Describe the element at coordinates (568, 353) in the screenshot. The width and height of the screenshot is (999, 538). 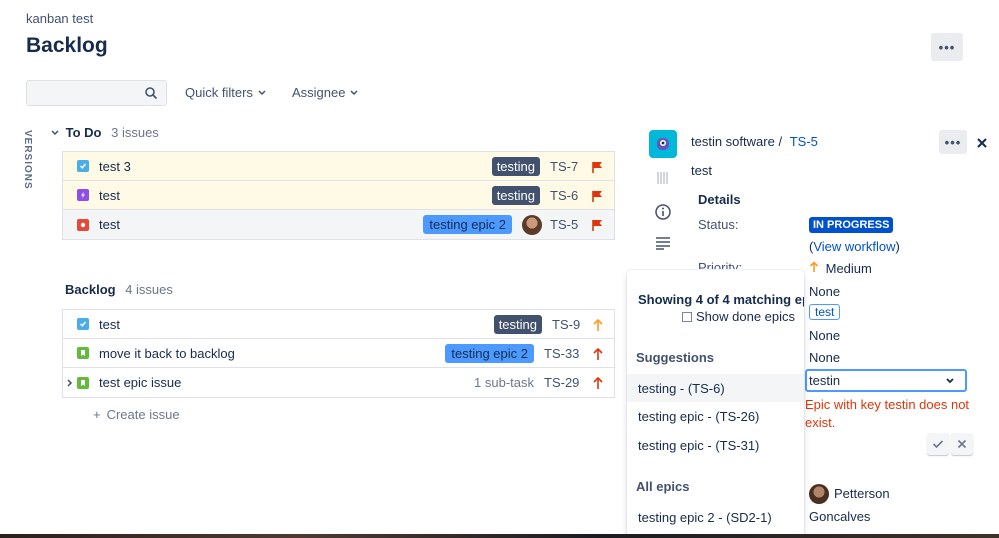
I see `issue-key: TS-33` at that location.